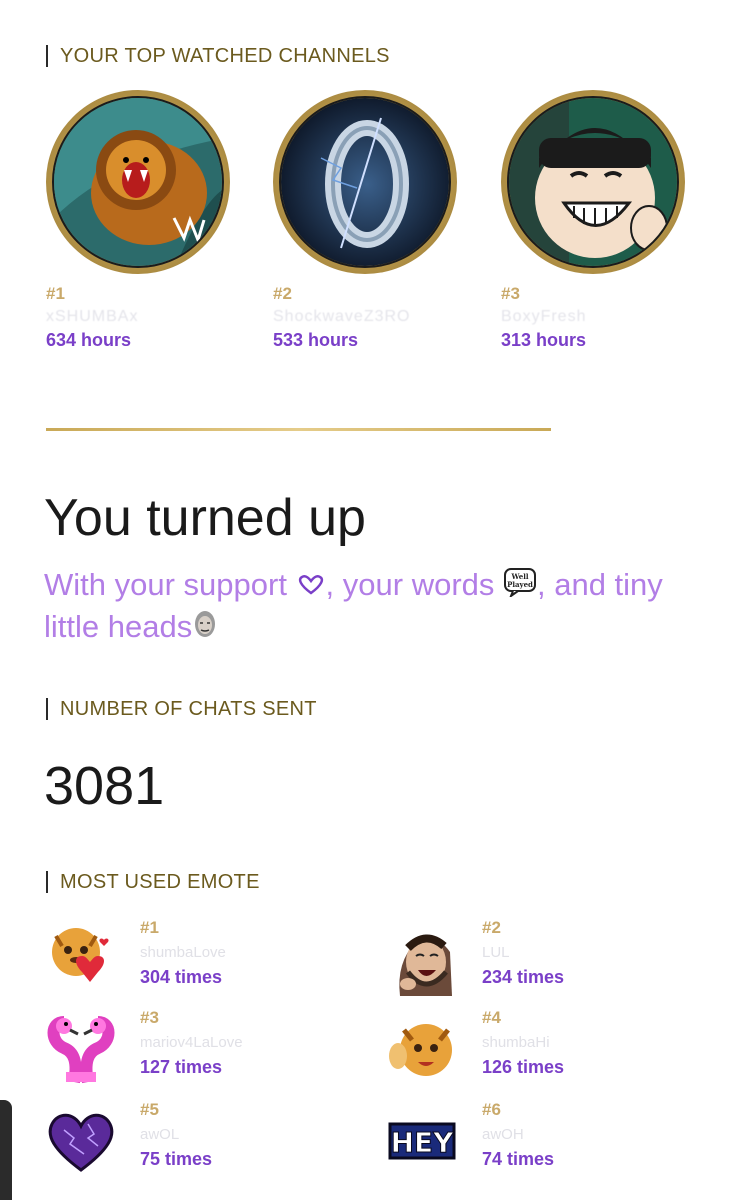 The height and width of the screenshot is (1200, 733). I want to click on emote-count: 75 times, so click(176, 1159).